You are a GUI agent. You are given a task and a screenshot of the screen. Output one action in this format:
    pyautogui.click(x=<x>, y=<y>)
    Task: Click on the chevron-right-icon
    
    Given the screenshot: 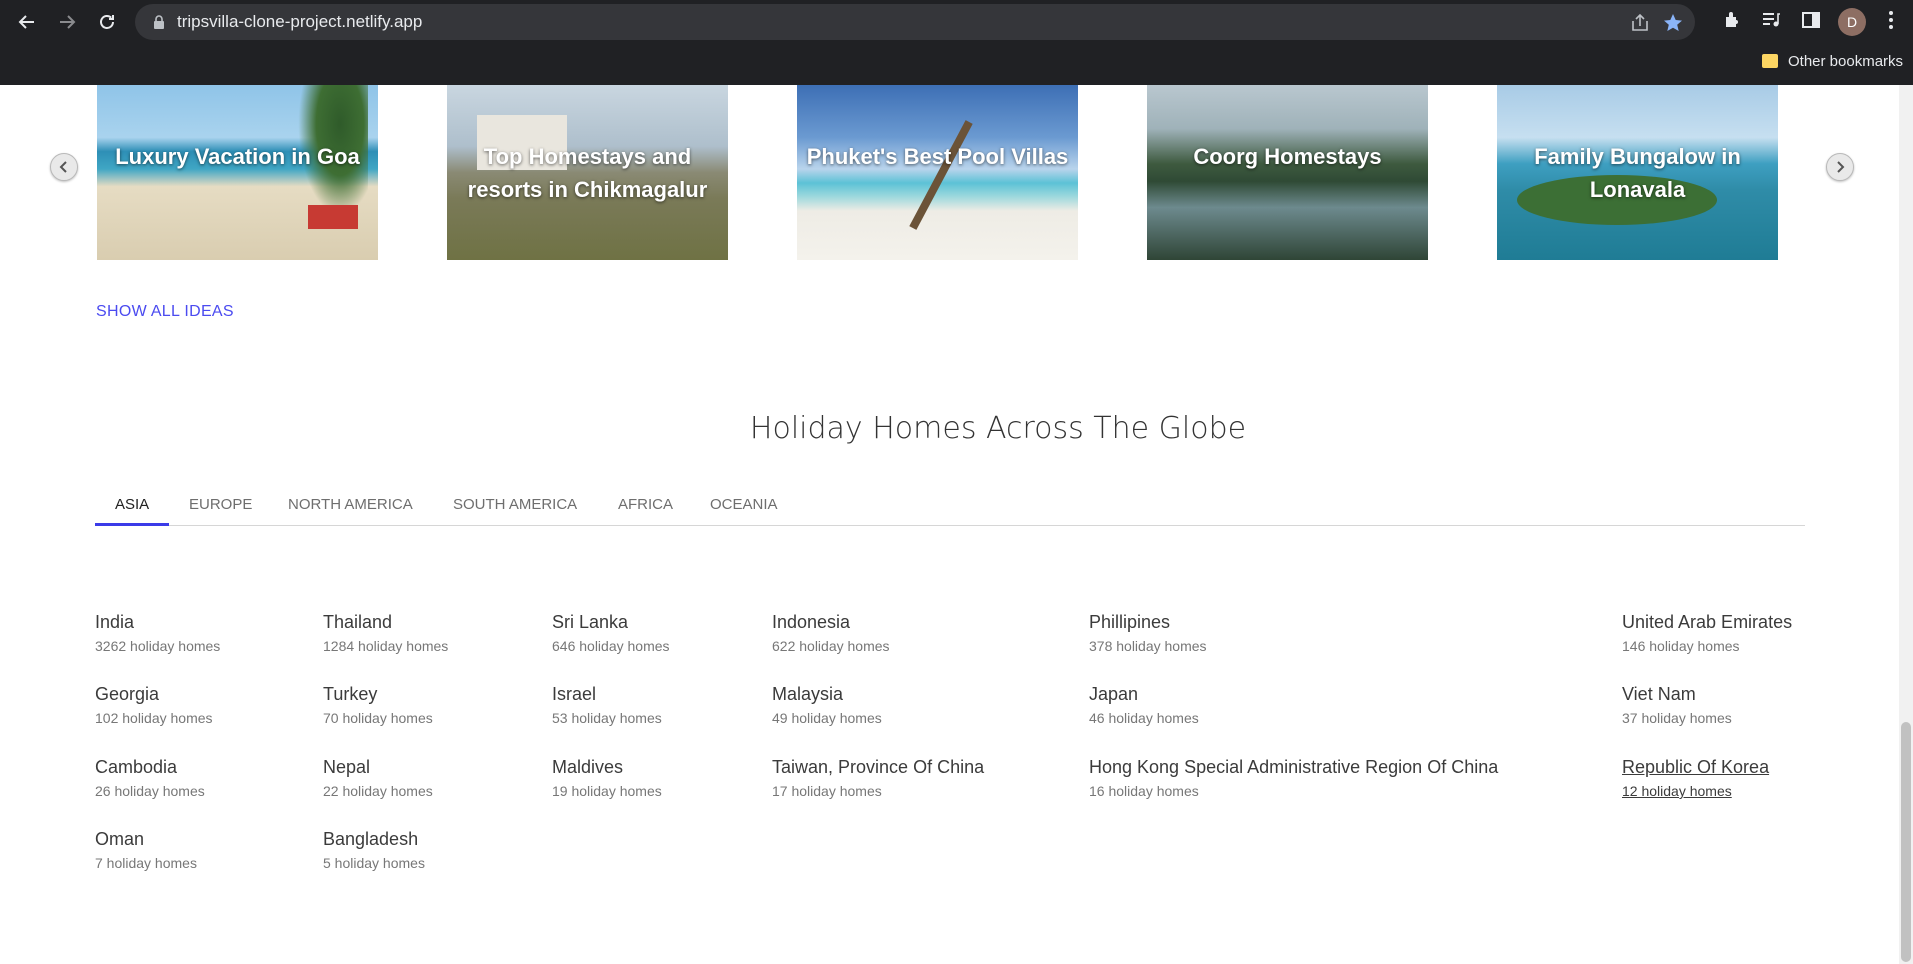 What is the action you would take?
    pyautogui.click(x=1841, y=167)
    